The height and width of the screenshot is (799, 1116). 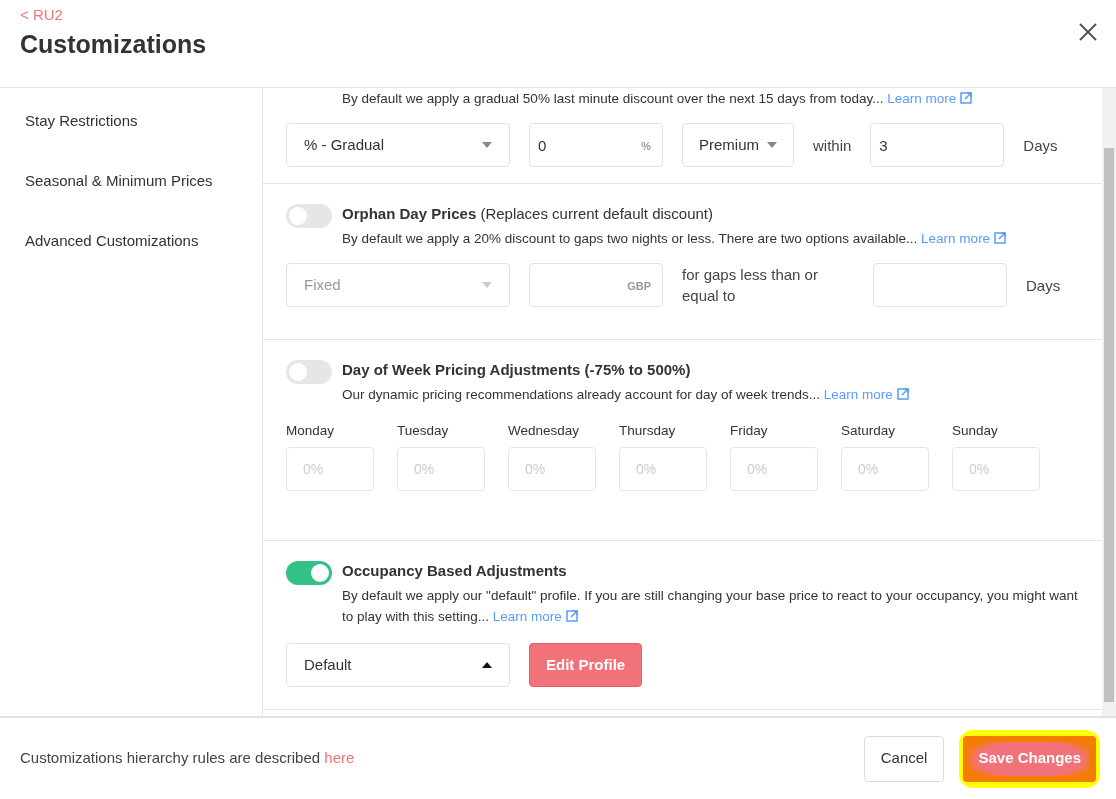 What do you see at coordinates (750, 285) in the screenshot?
I see `field-label: for gaps less than or equal to` at bounding box center [750, 285].